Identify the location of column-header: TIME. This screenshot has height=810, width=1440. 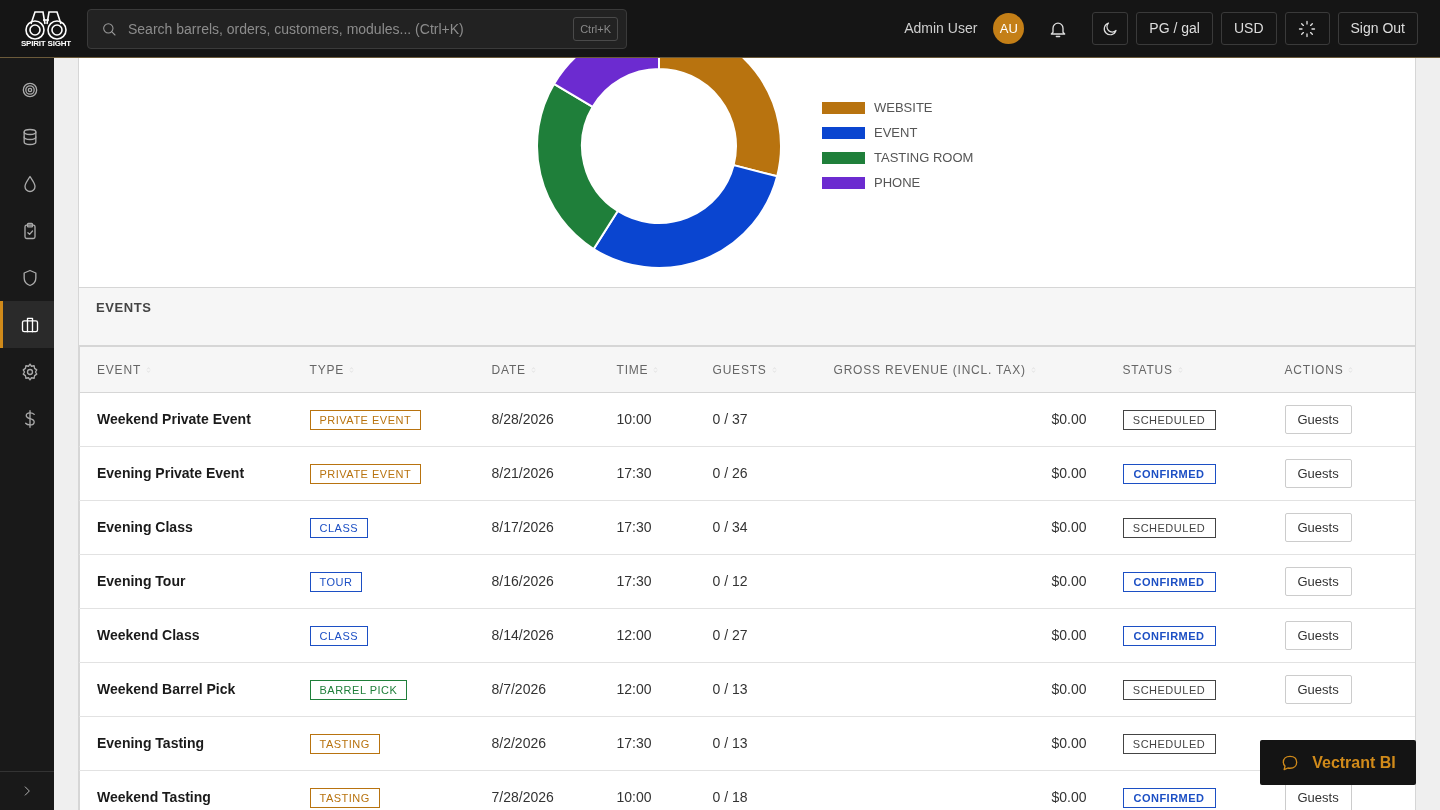
(632, 369).